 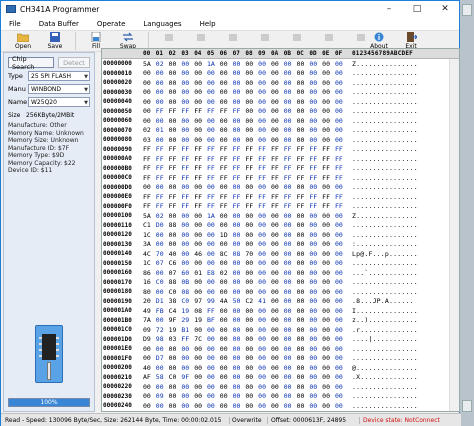 I want to click on hex-byte: 70, so click(x=162, y=254).